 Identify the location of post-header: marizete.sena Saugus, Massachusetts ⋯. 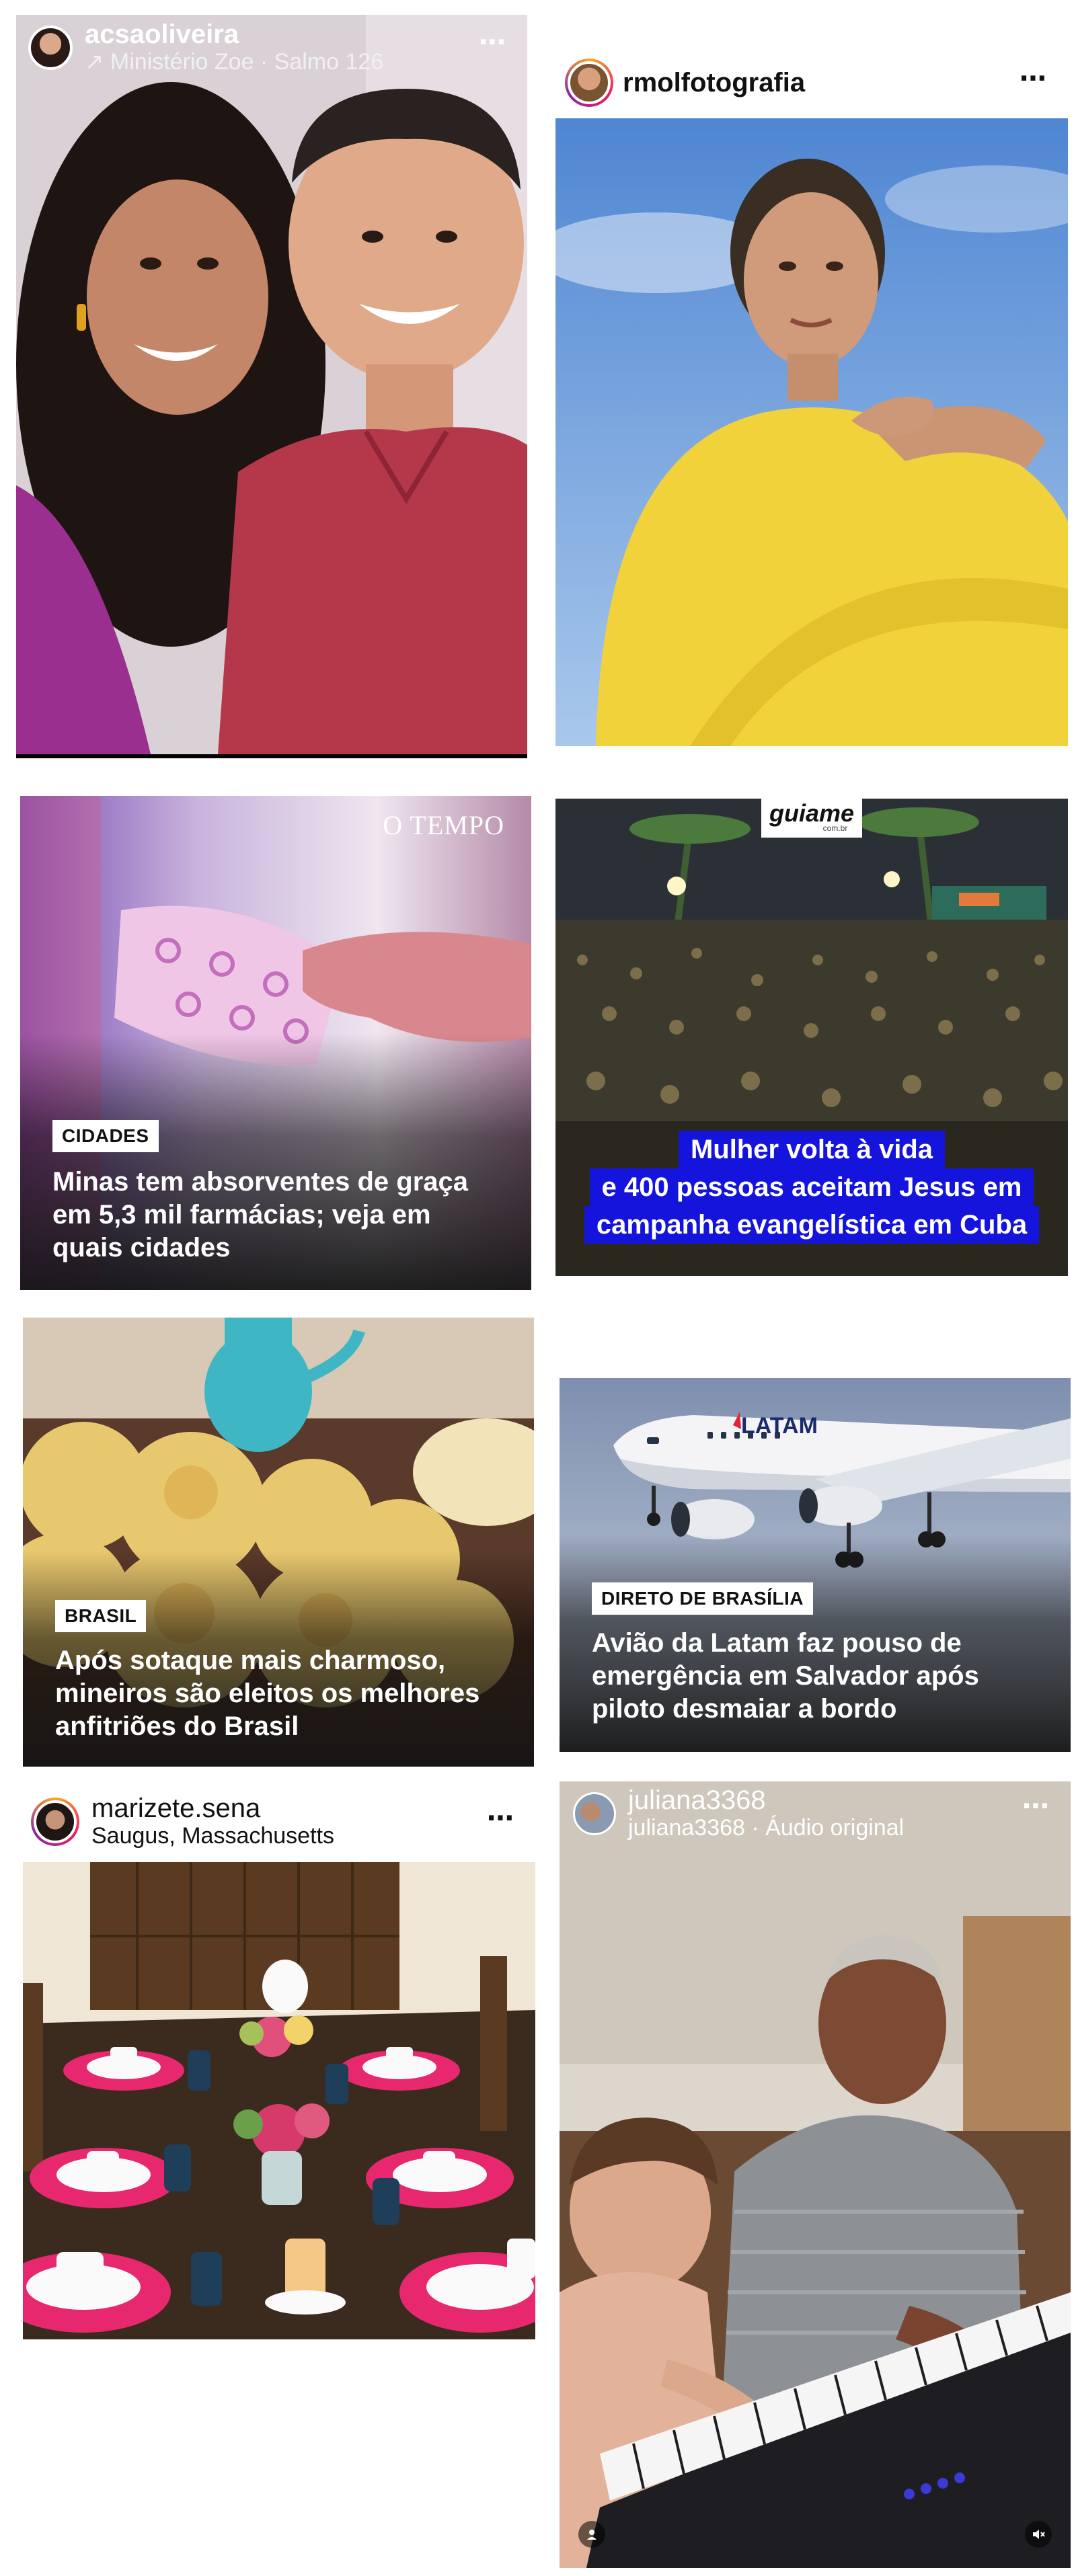
(279, 1821).